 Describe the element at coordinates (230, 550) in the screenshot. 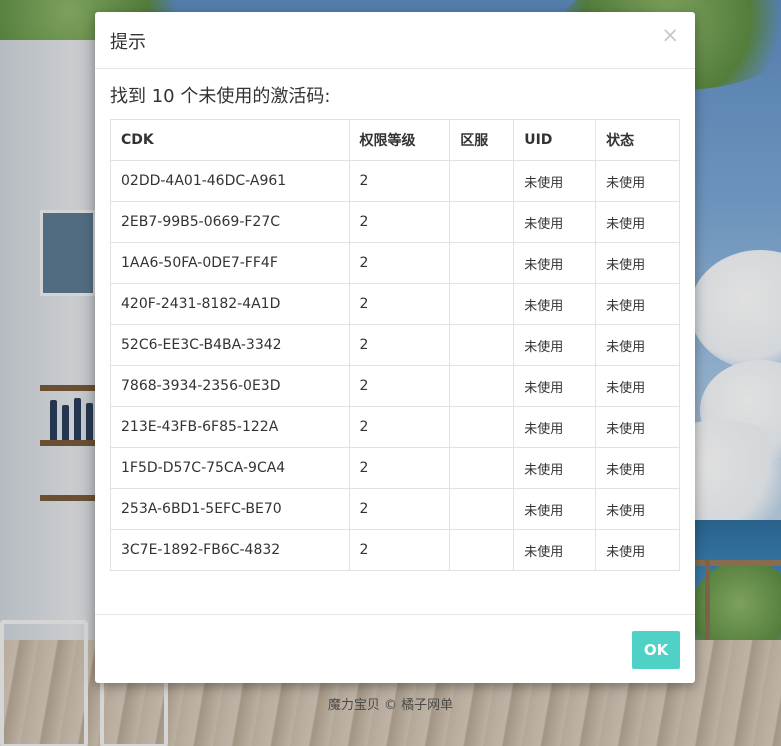

I see `cell-cdk: 3C7E-1892-FB6C-4832` at that location.